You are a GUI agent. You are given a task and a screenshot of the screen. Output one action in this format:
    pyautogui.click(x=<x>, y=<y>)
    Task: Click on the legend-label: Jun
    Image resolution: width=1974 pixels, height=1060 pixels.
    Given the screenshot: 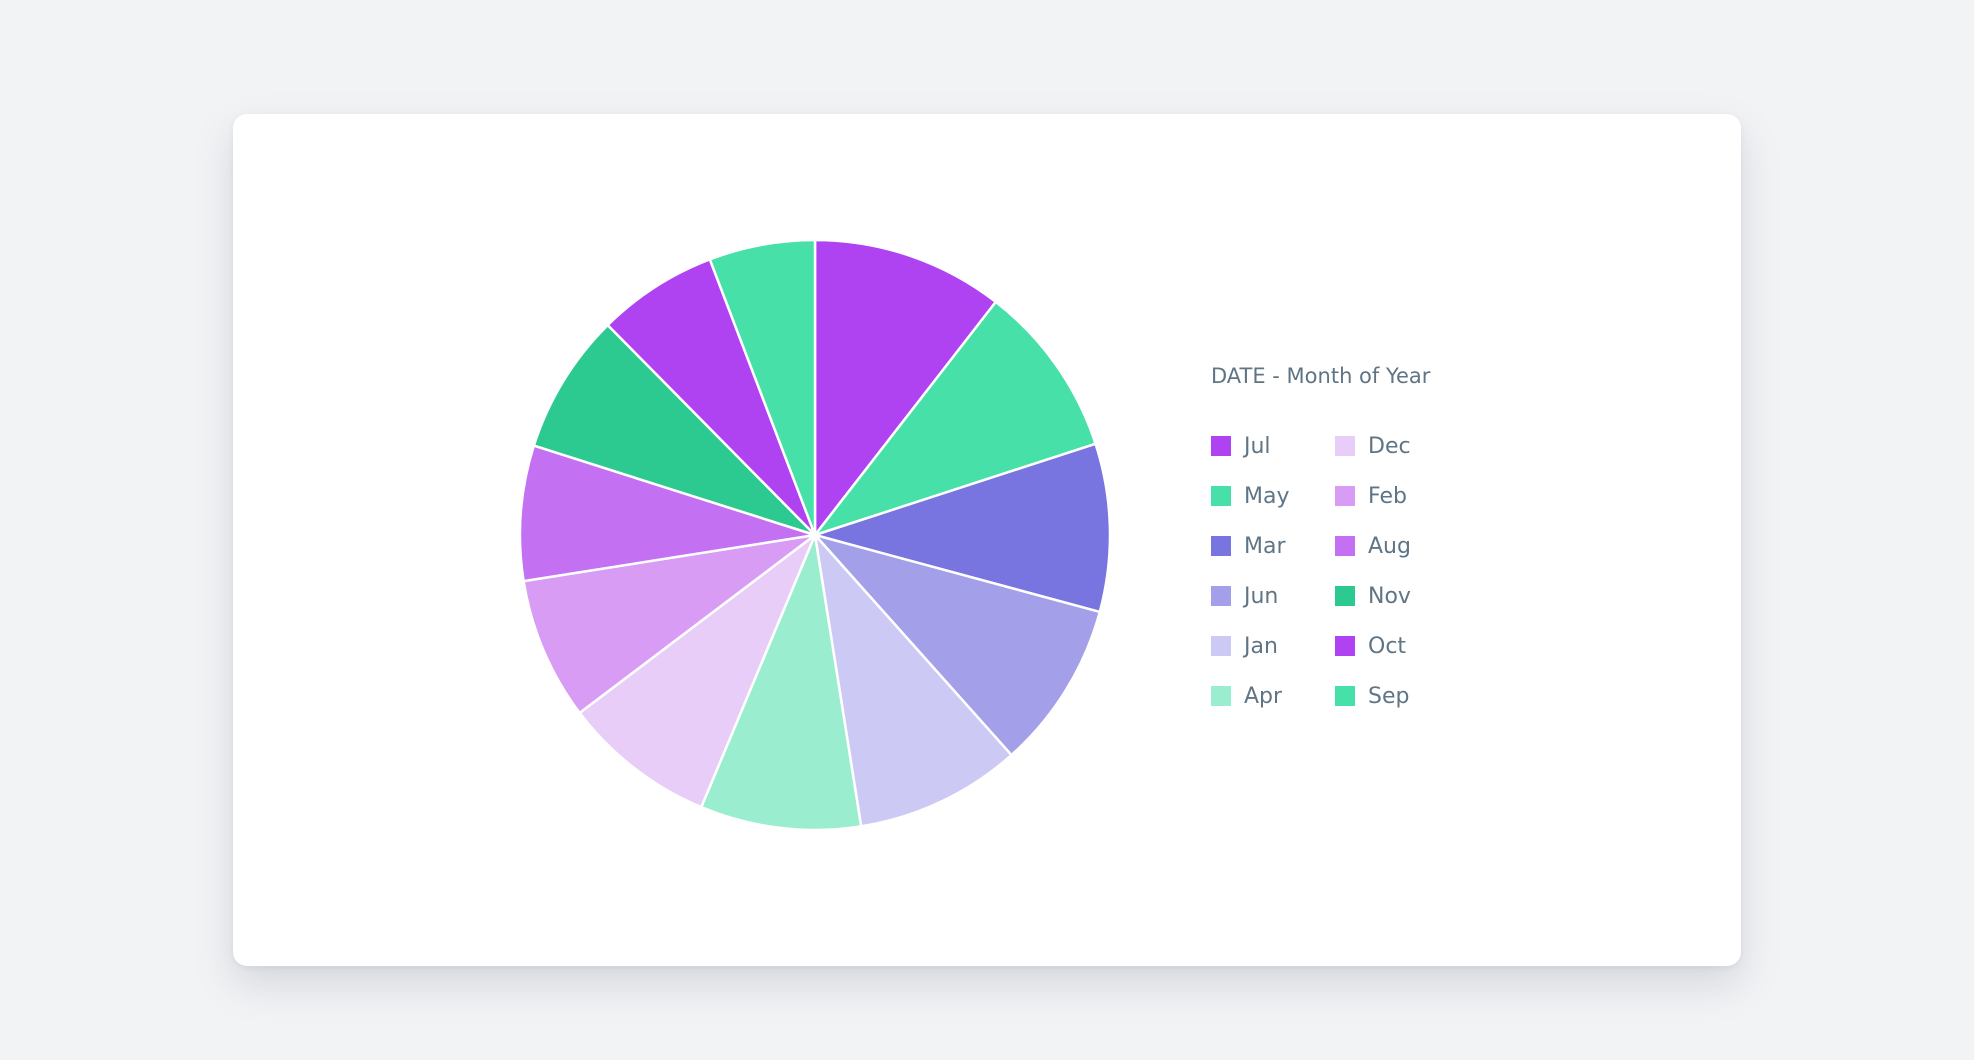 What is the action you would take?
    pyautogui.click(x=1261, y=596)
    